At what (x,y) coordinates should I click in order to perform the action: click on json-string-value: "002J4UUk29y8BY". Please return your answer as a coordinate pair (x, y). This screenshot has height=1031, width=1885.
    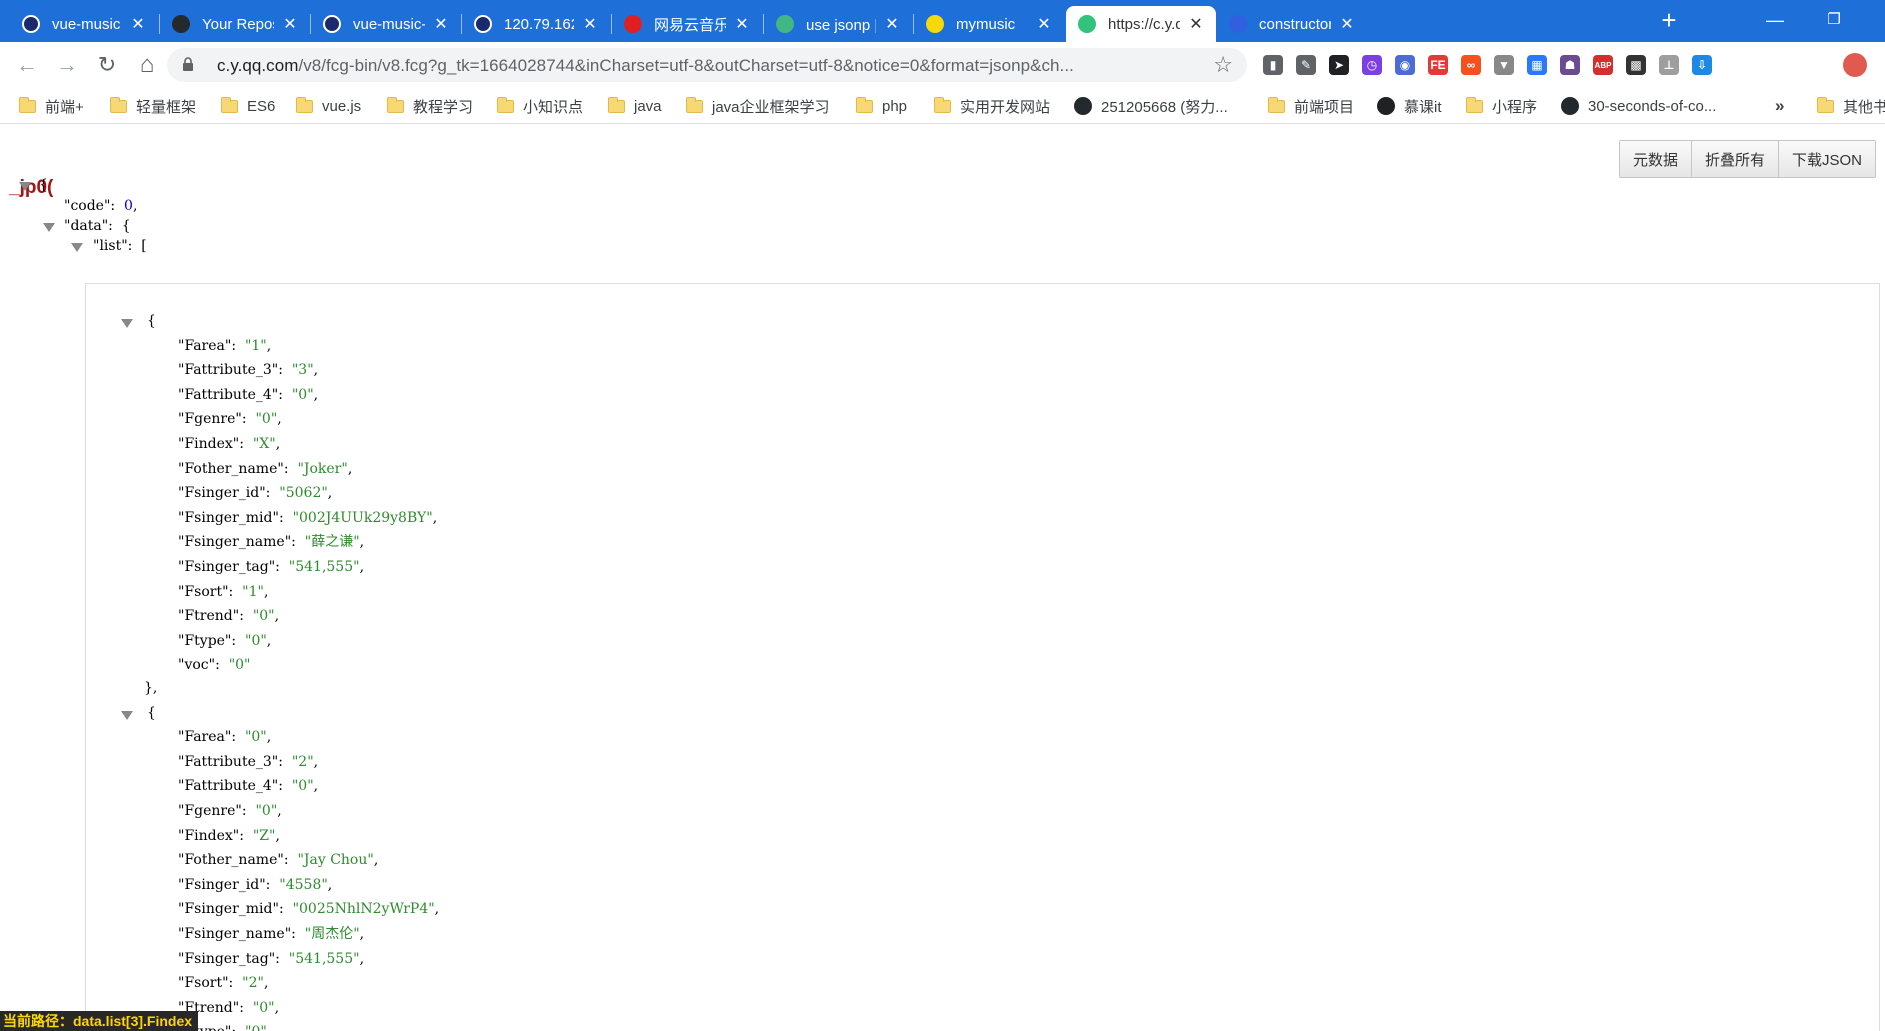
    Looking at the image, I should click on (363, 518).